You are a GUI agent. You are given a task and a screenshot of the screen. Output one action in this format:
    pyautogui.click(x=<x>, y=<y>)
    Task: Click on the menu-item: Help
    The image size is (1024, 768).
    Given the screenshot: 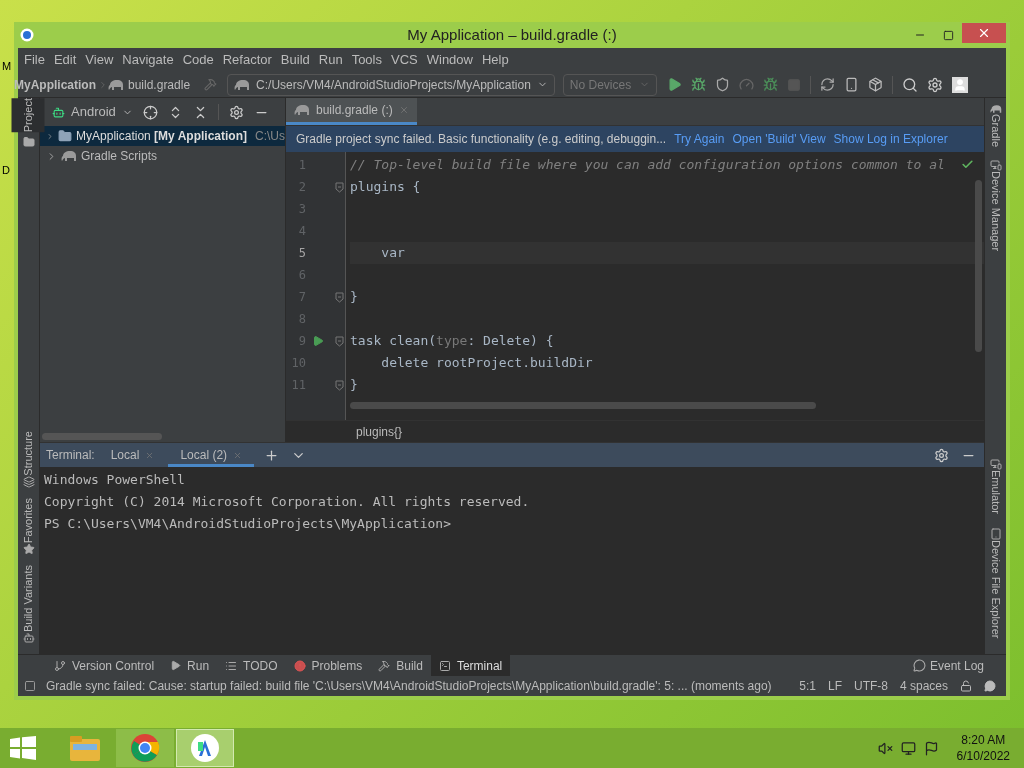 What is the action you would take?
    pyautogui.click(x=495, y=60)
    